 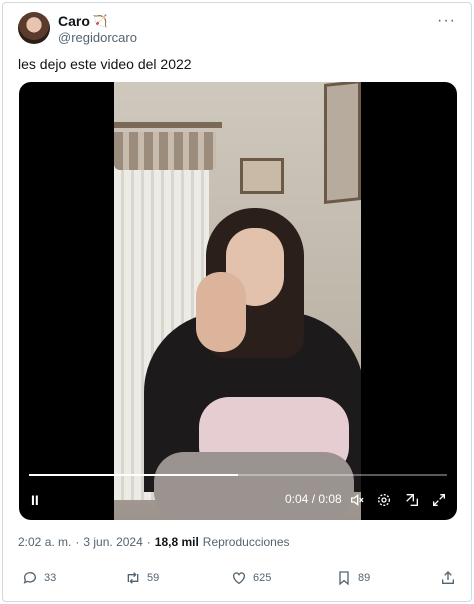 I want to click on fullscreen-icon, so click(x=439, y=501).